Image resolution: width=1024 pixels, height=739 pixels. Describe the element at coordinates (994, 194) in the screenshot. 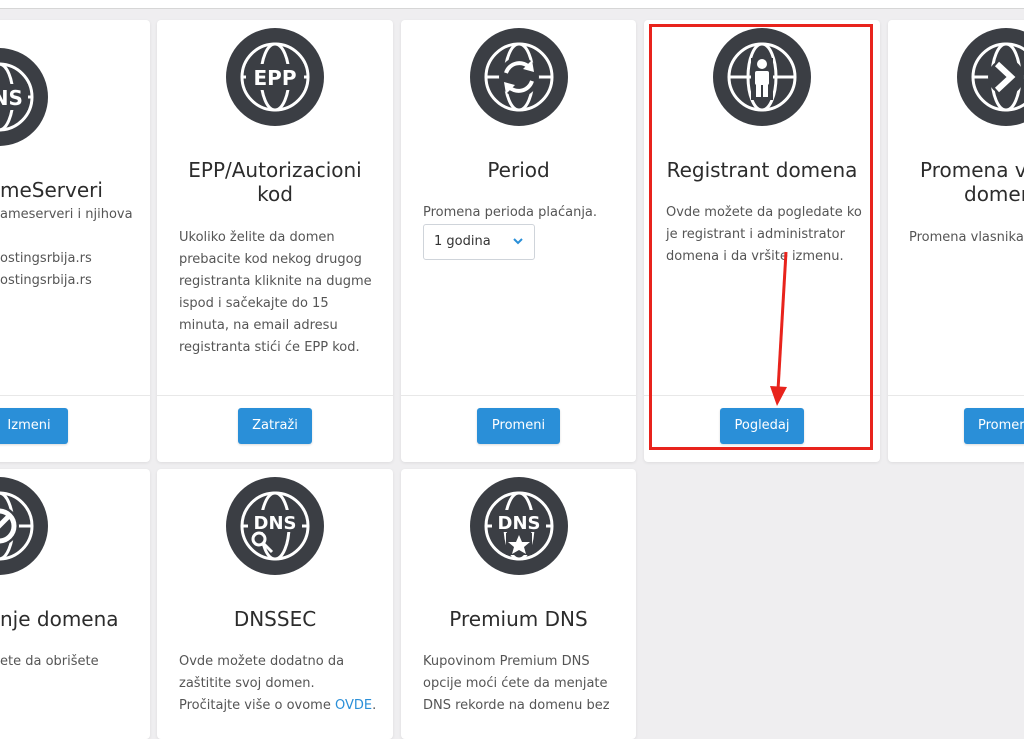

I see `title-line: domer` at that location.